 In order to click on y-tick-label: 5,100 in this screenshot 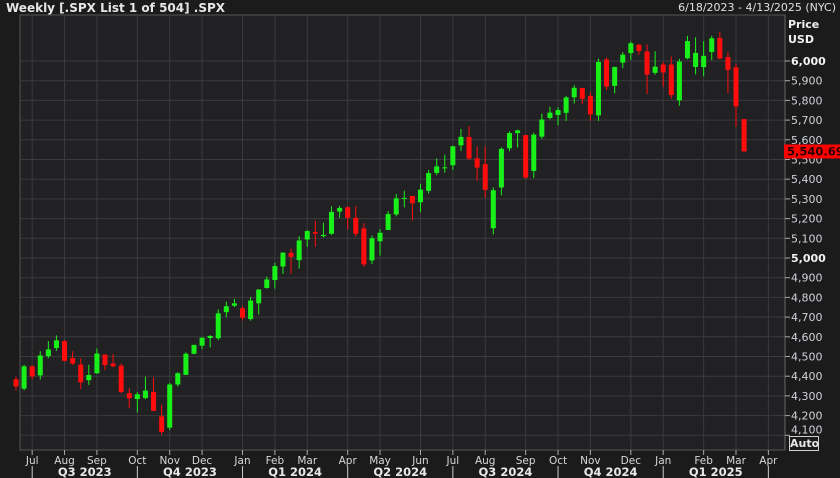, I will do `click(807, 238)`.